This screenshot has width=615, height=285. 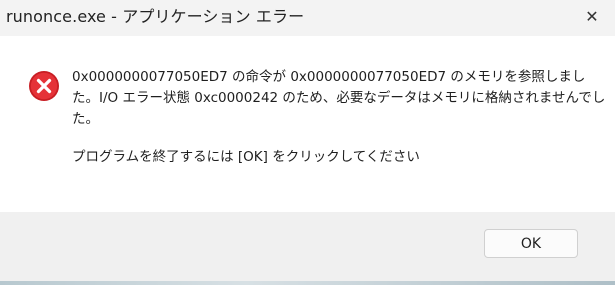 What do you see at coordinates (307, 283) in the screenshot?
I see `desktop-background-strip` at bounding box center [307, 283].